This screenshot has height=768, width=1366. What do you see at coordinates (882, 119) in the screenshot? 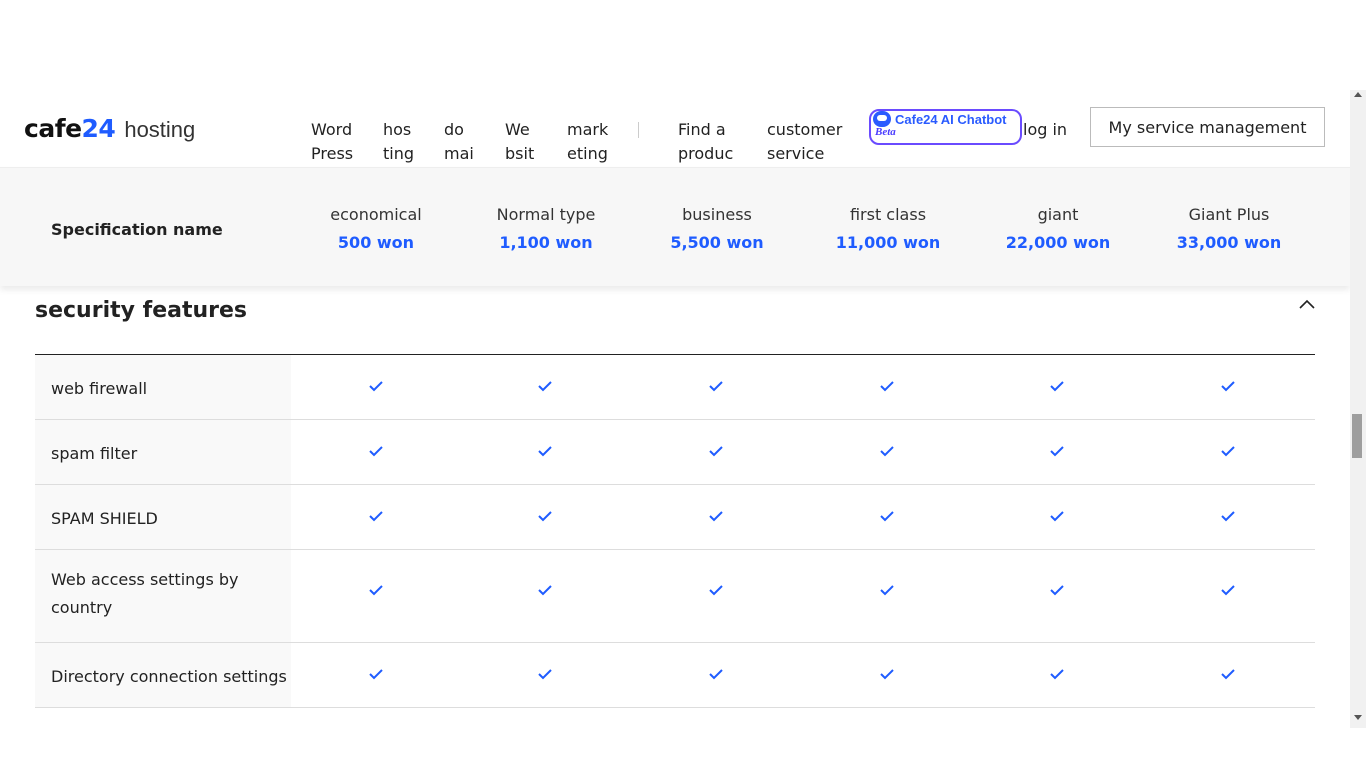
I see `chatbot-icon` at bounding box center [882, 119].